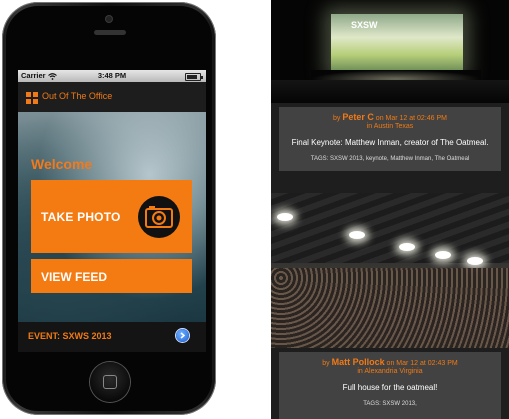  What do you see at coordinates (397, 43) in the screenshot?
I see `stage-screen: SXSW` at bounding box center [397, 43].